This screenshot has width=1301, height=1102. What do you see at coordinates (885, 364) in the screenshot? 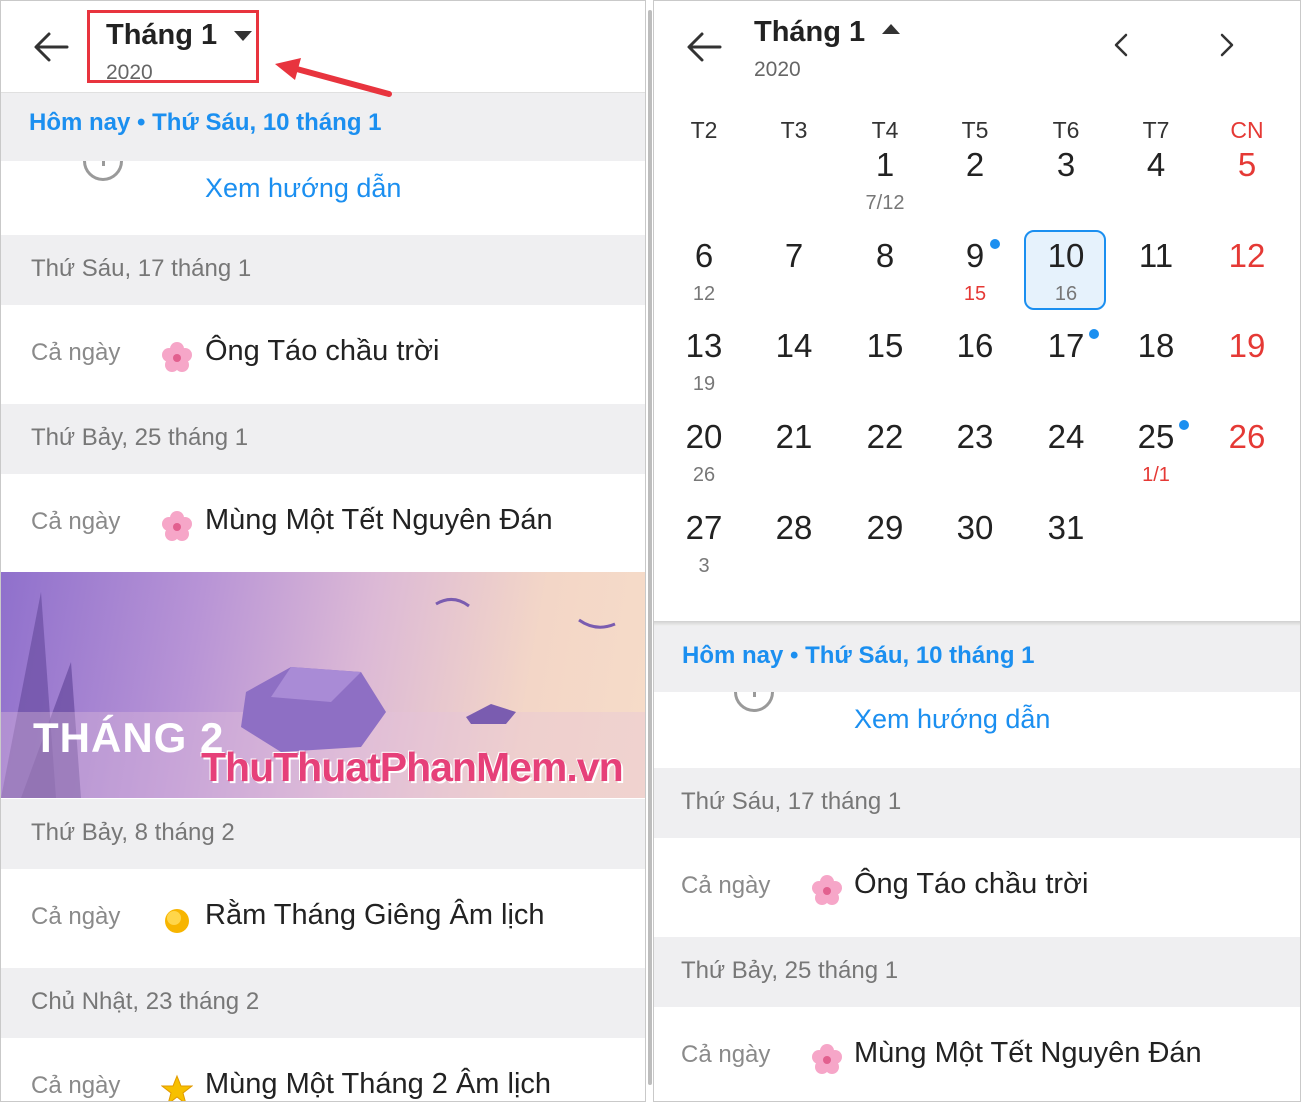
I see `day-cell: 15` at bounding box center [885, 364].